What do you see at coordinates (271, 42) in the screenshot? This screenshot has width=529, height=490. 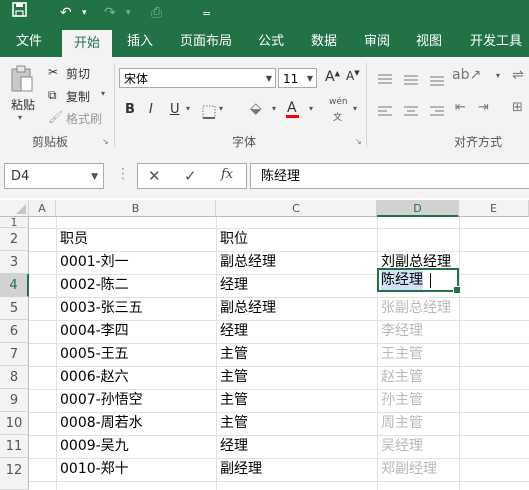 I see `tab-formulas: 公式` at bounding box center [271, 42].